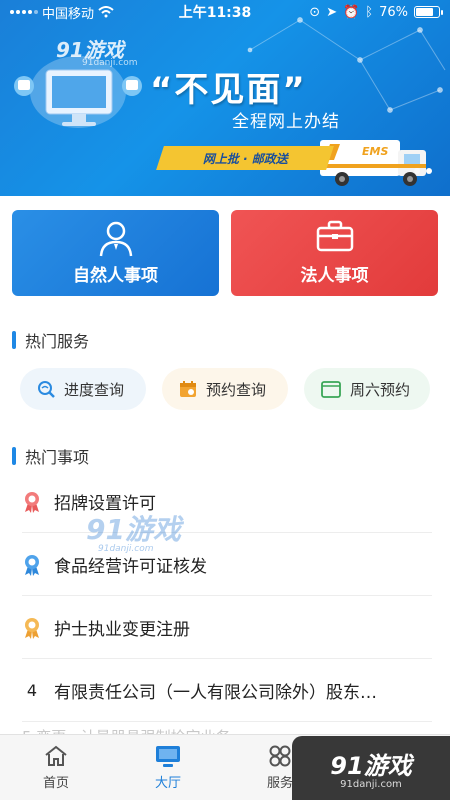 Image resolution: width=450 pixels, height=800 pixels. I want to click on chip-saturday-appointment: 周六预约, so click(367, 389).